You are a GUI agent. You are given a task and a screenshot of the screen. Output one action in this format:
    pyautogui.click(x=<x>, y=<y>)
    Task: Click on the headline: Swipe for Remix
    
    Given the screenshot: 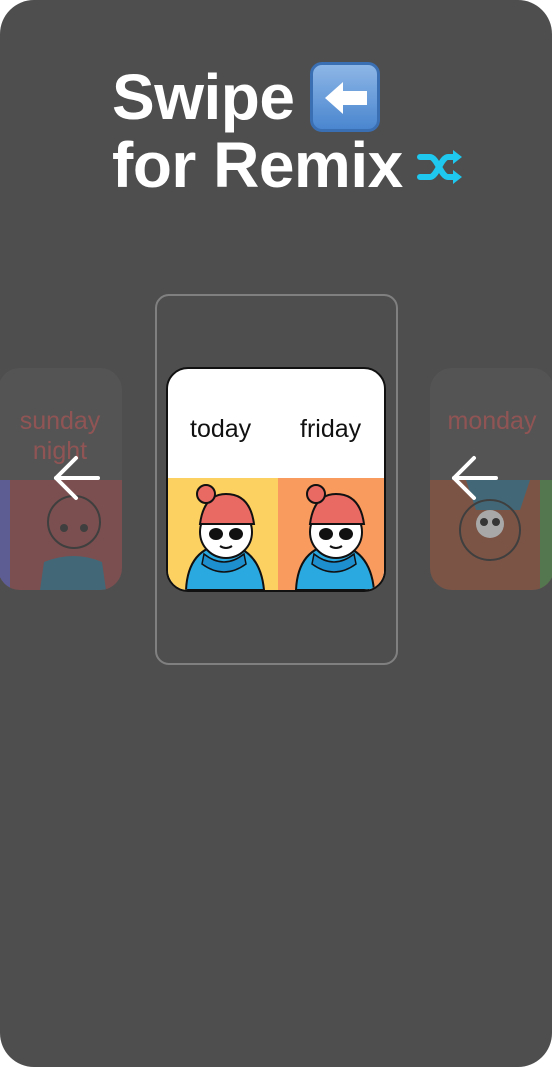 What is the action you would take?
    pyautogui.click(x=287, y=130)
    